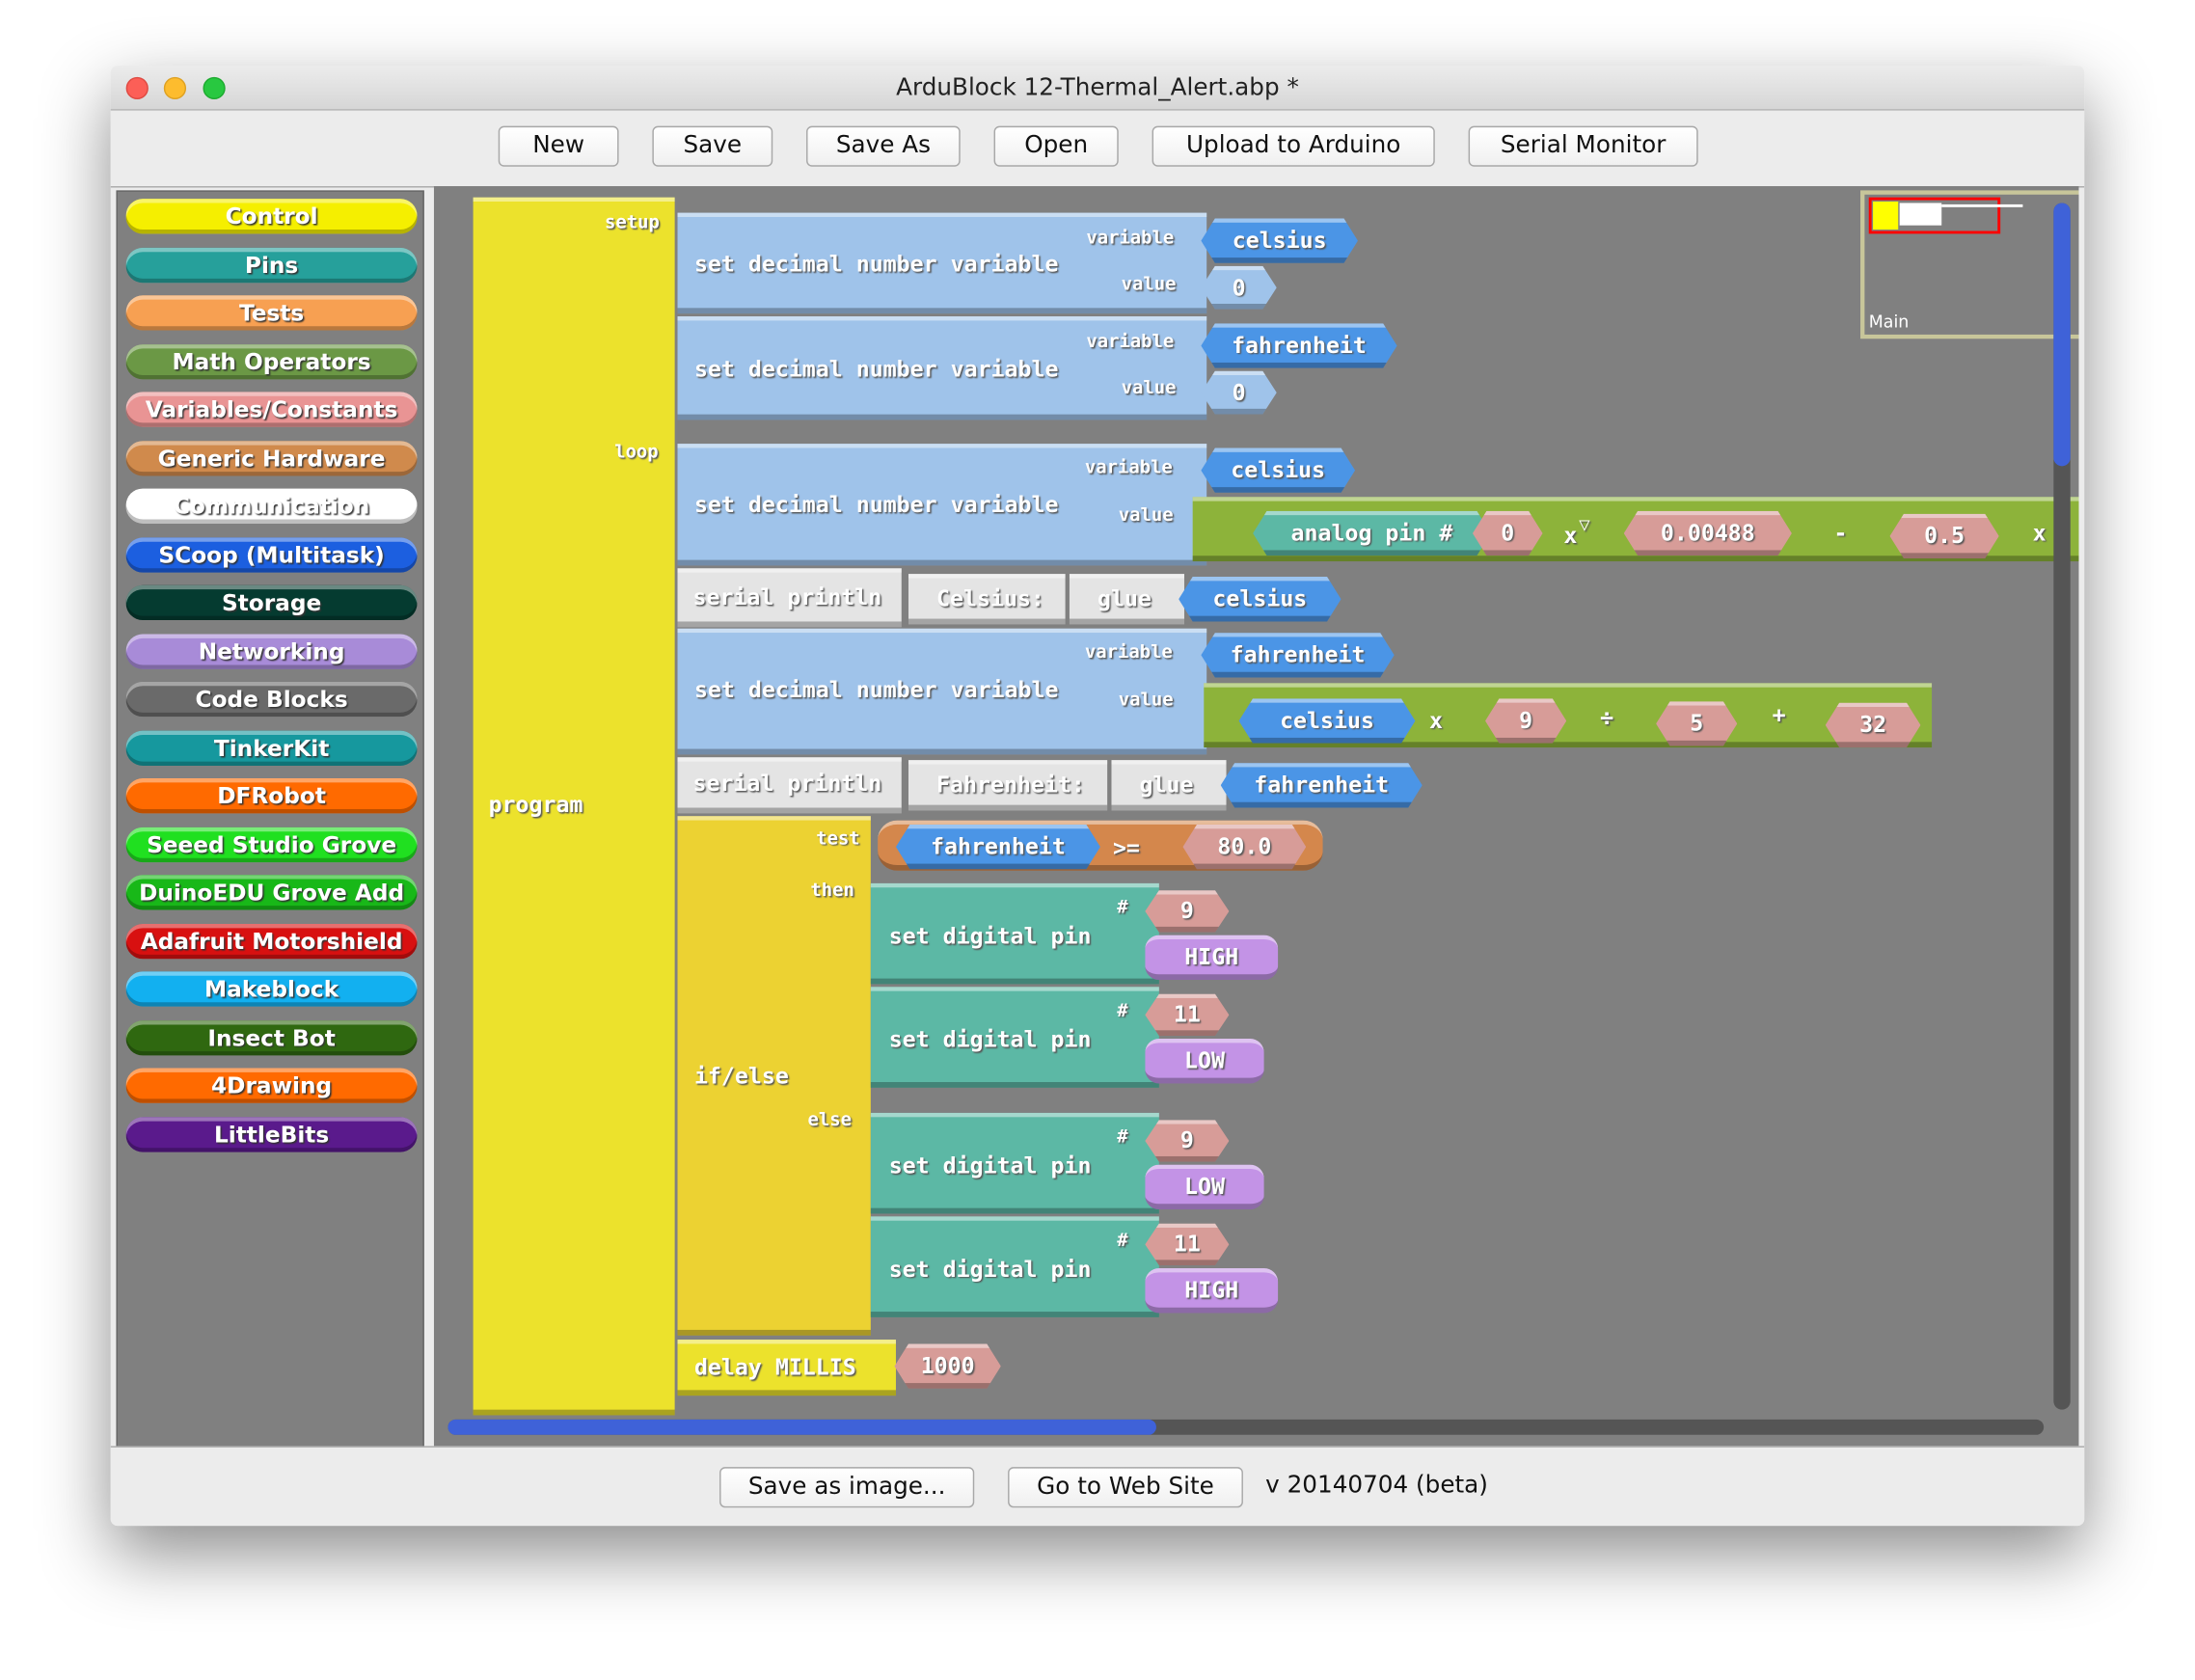 The width and height of the screenshot is (2195, 1680). What do you see at coordinates (271, 989) in the screenshot?
I see `palette-item-makeblock: Makeblock` at bounding box center [271, 989].